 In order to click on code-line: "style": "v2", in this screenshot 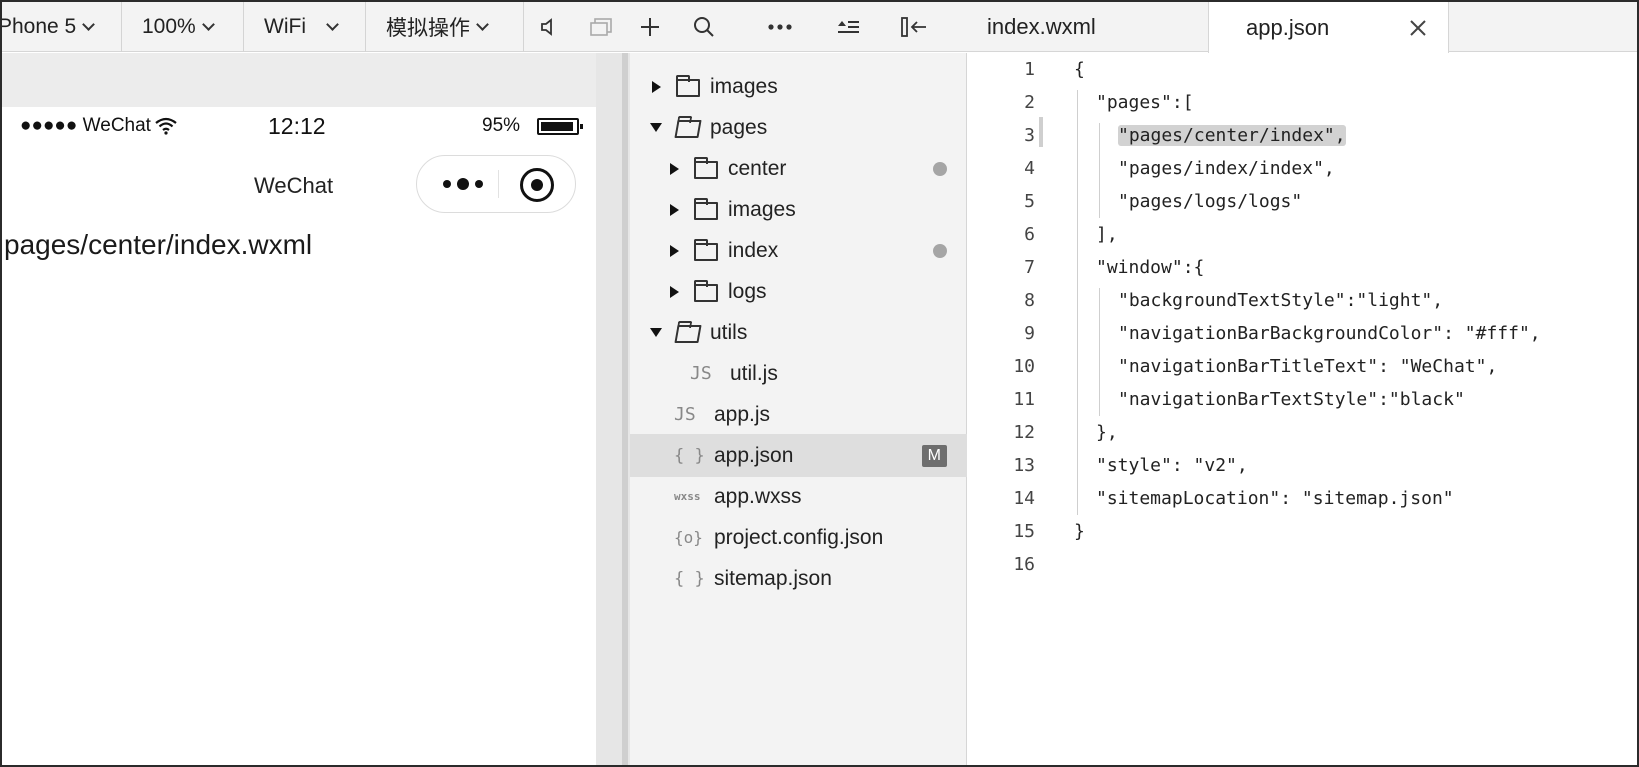, I will do `click(1172, 465)`.